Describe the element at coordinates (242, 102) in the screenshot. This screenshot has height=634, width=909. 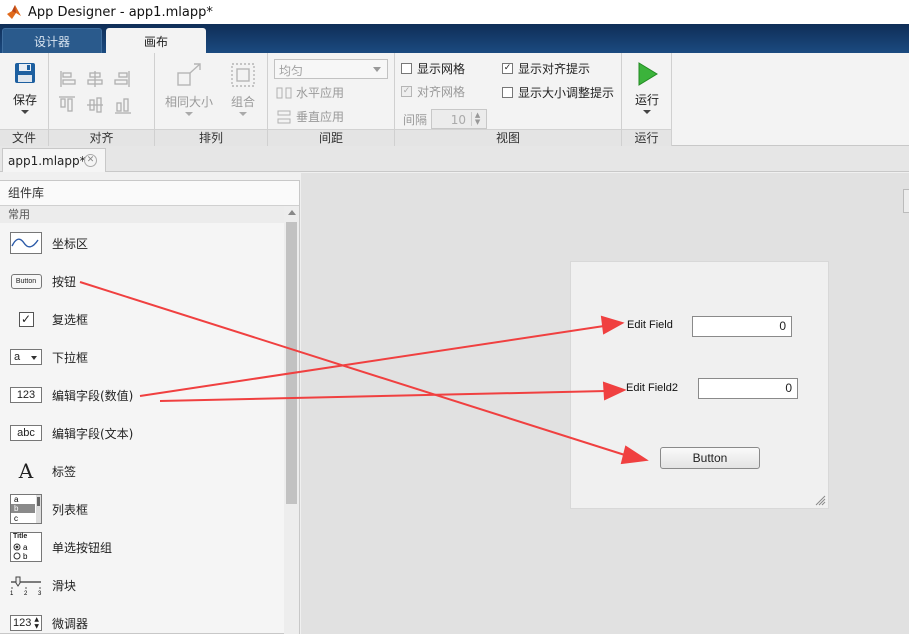
I see `group-label: 组合` at that location.